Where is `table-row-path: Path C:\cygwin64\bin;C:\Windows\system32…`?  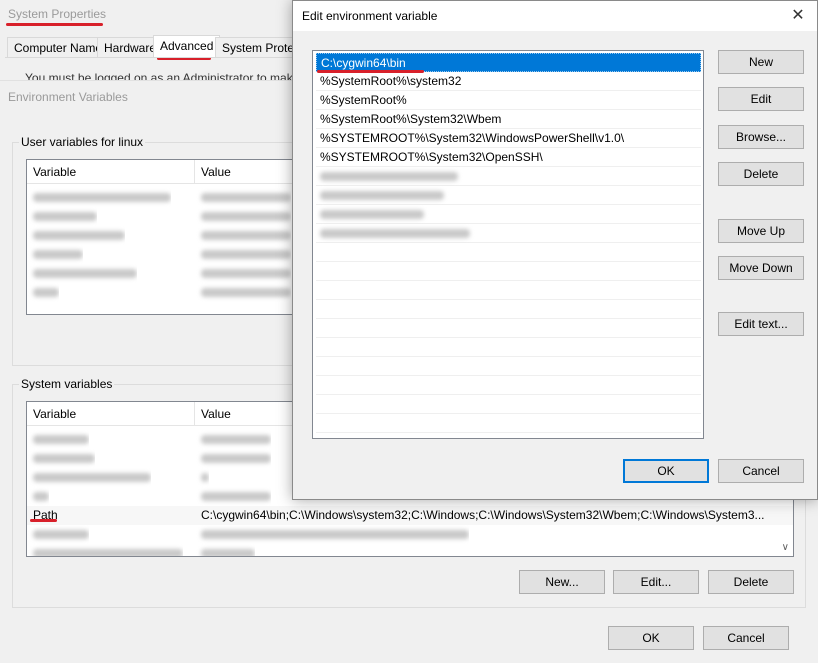
table-row-path: Path C:\cygwin64\bin;C:\Windows\system32… is located at coordinates (410, 515).